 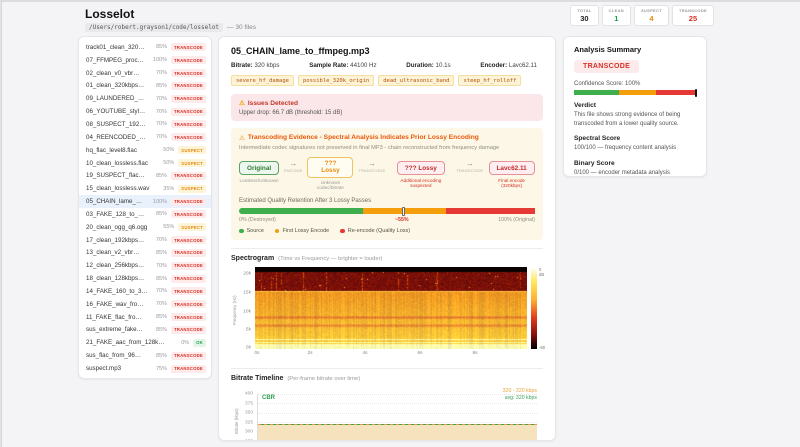 I want to click on confidence-segment, so click(x=675, y=92).